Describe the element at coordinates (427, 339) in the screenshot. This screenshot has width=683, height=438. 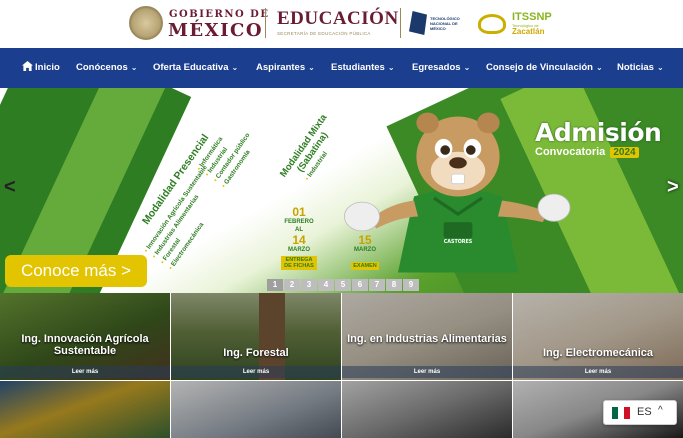
I see `program-card-title: Ing. en Industrias Alimentarias` at that location.